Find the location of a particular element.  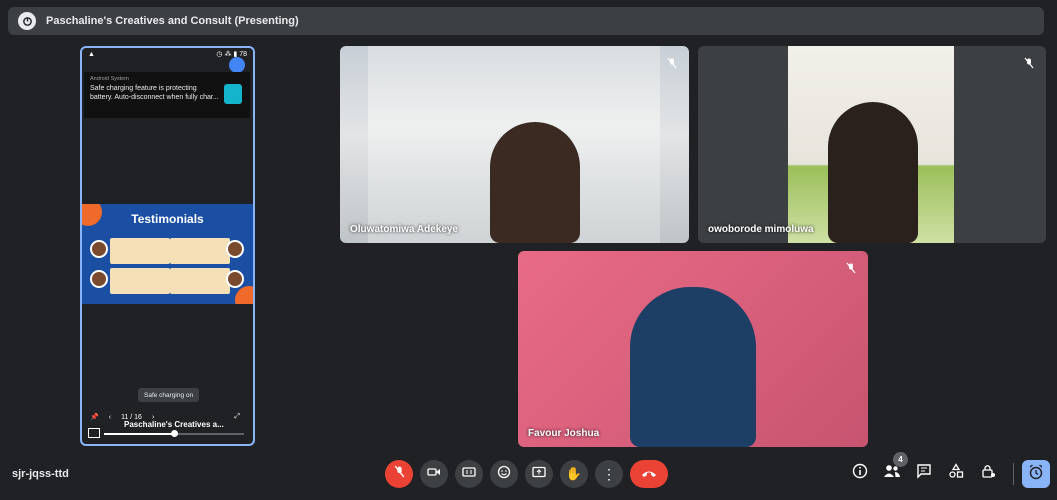

present-screen-icon is located at coordinates (539, 474).